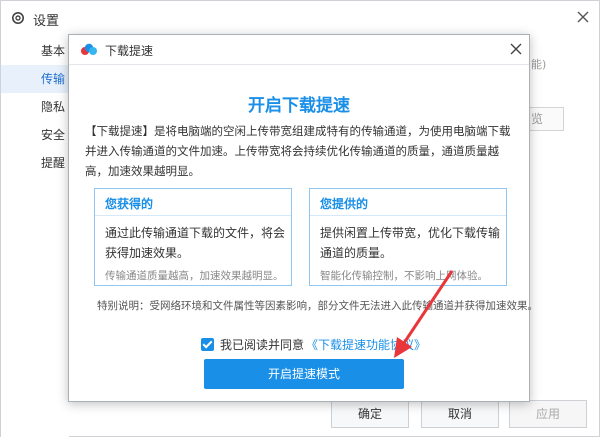  Describe the element at coordinates (404, 276) in the screenshot. I see `you-provide-note: 智能化传输控制，不影响上网体验。` at that location.